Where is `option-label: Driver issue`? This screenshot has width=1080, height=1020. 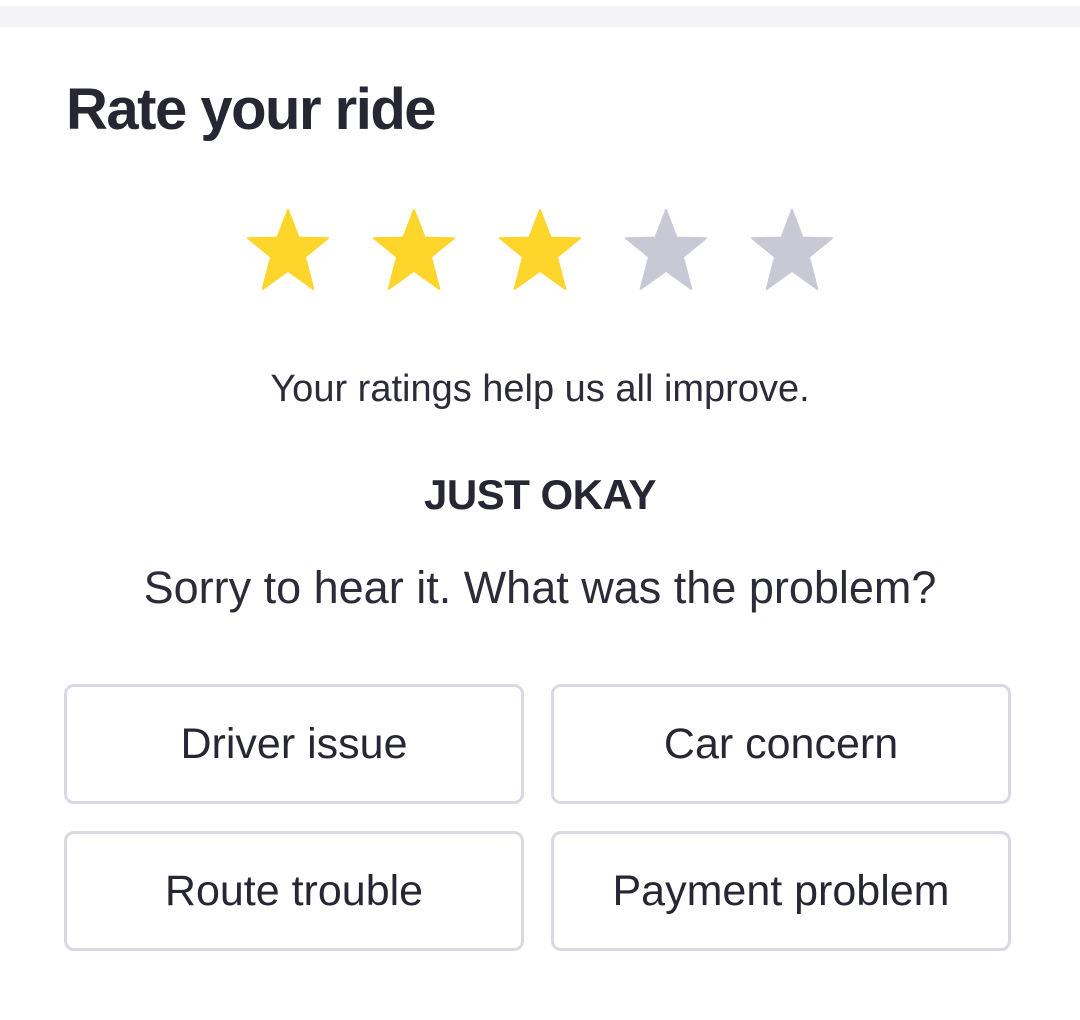 option-label: Driver issue is located at coordinates (294, 744).